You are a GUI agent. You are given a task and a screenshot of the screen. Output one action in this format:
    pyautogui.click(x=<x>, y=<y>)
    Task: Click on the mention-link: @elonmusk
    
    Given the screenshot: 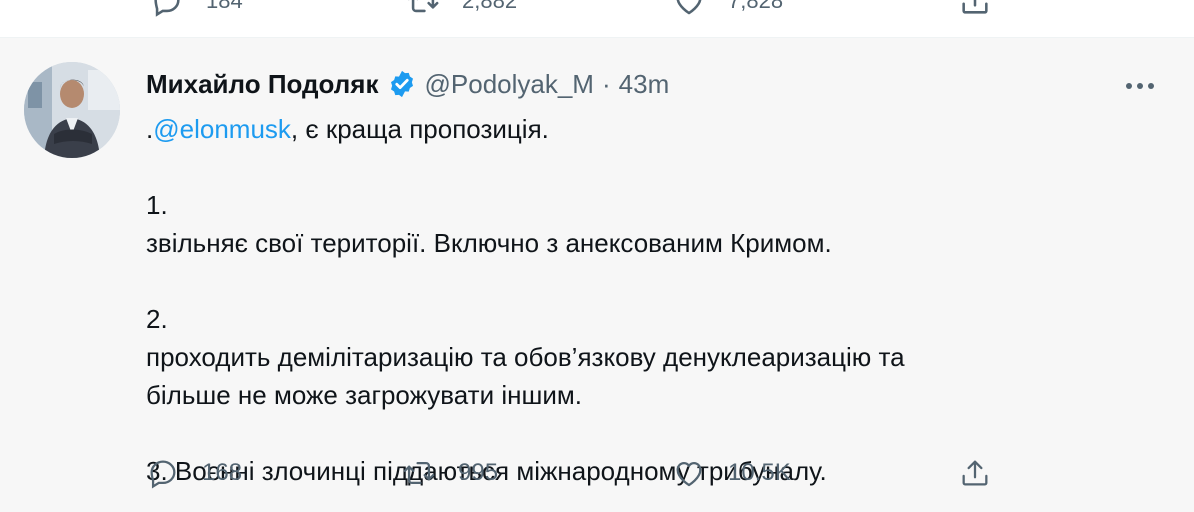 What is the action you would take?
    pyautogui.click(x=222, y=129)
    